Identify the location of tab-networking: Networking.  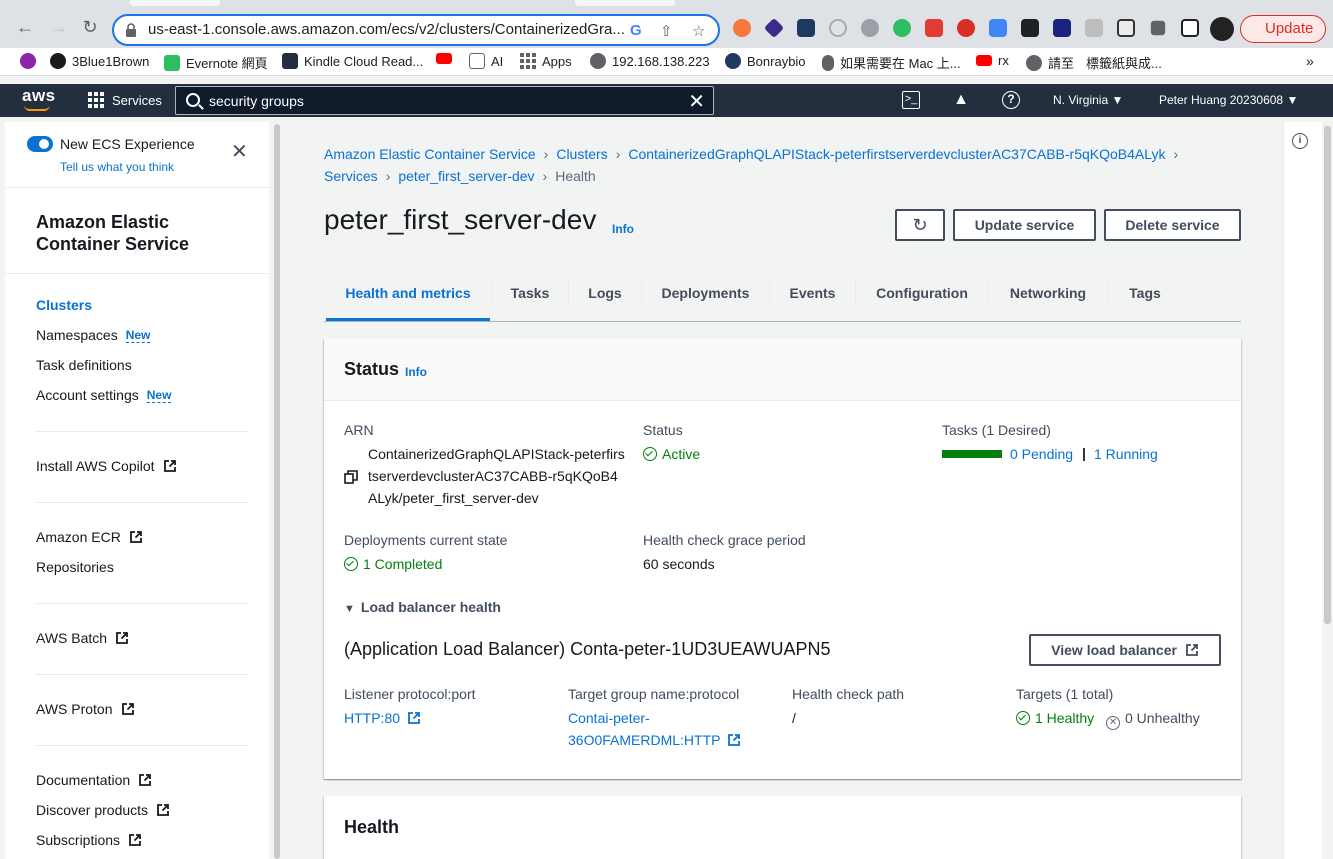
(1048, 297).